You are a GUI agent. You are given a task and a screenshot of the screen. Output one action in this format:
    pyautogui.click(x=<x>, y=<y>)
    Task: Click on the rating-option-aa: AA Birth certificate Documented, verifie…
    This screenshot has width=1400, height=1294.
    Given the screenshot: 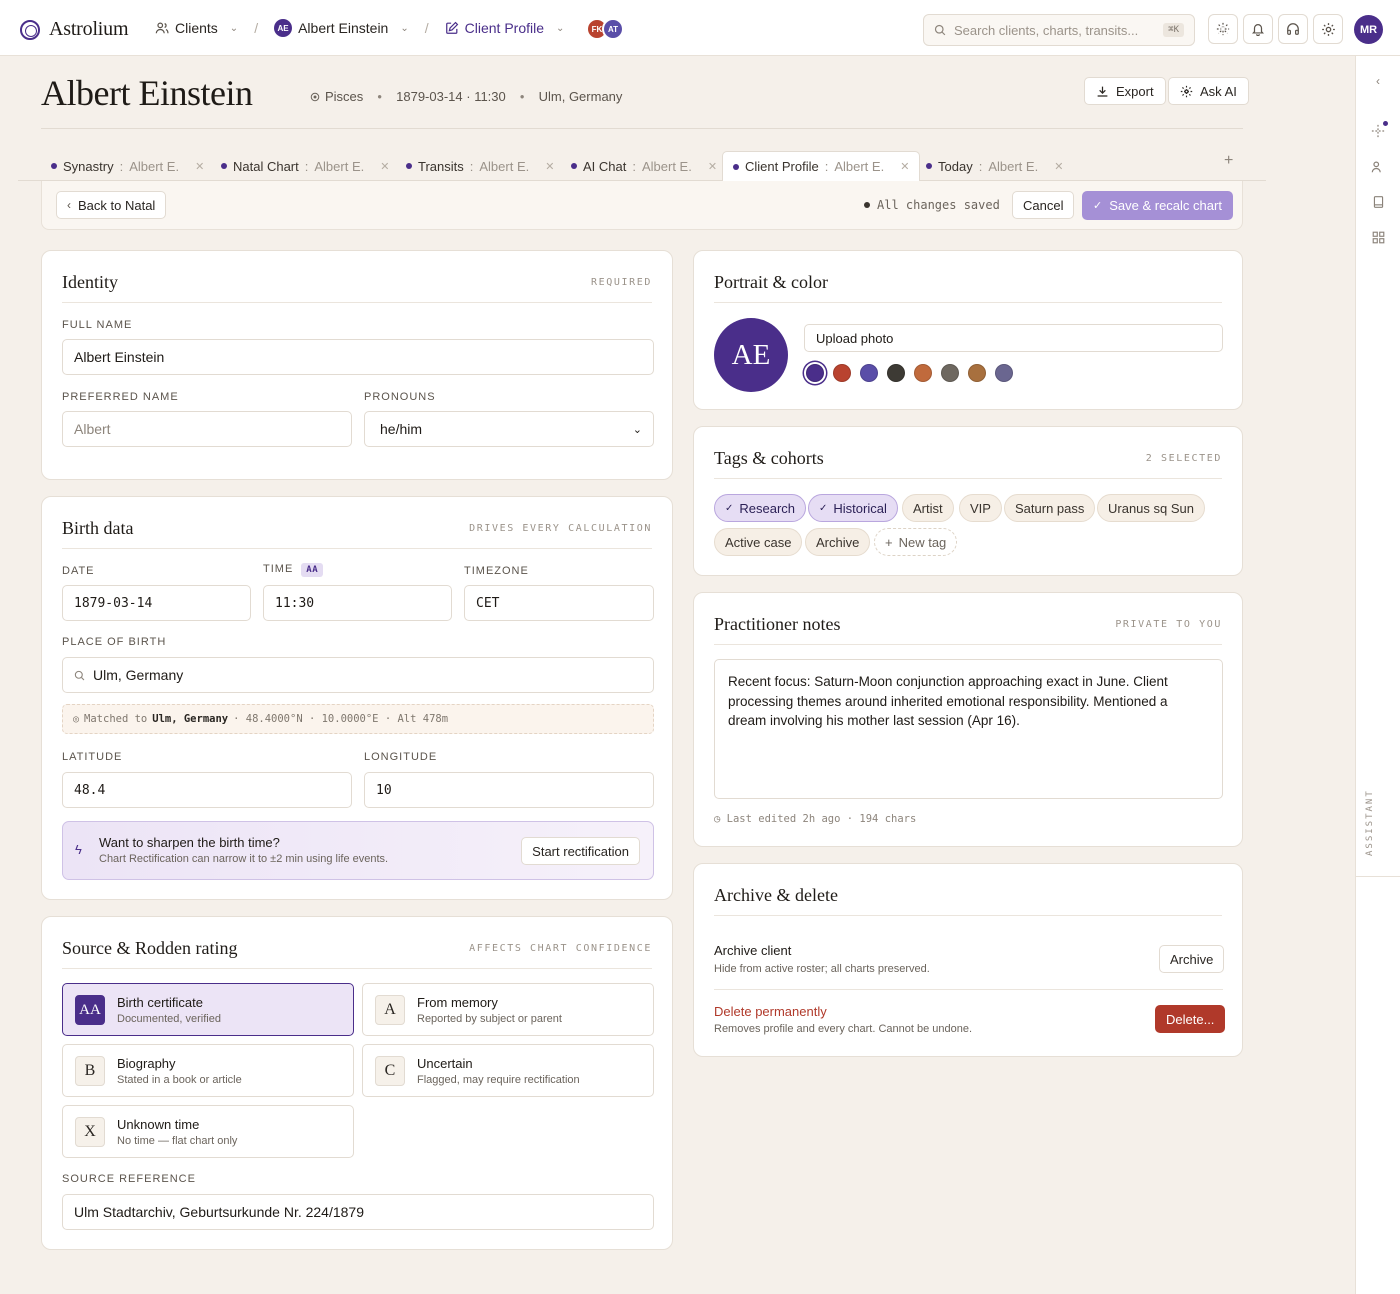 What is the action you would take?
    pyautogui.click(x=208, y=1009)
    